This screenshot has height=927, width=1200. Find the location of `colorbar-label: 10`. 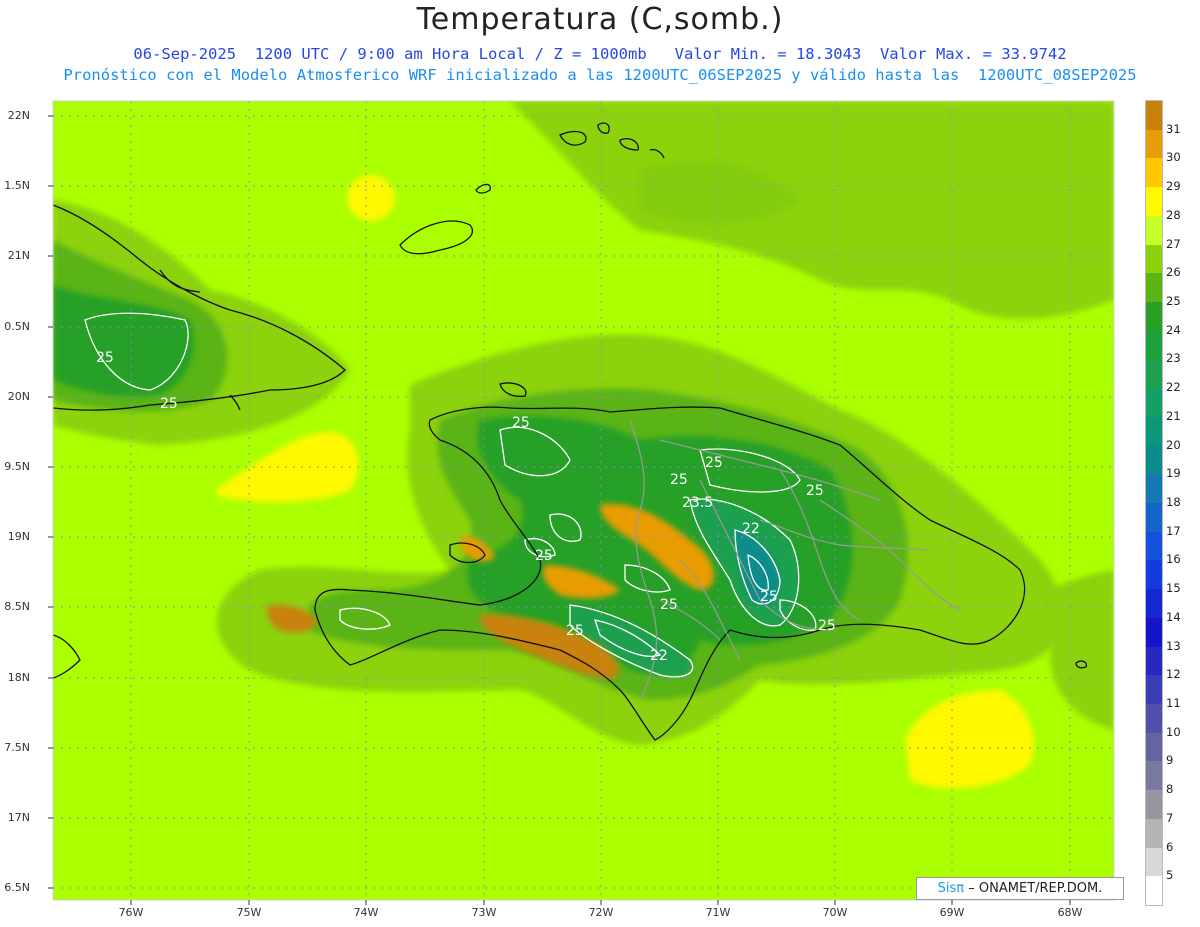

colorbar-label: 10 is located at coordinates (1173, 731).